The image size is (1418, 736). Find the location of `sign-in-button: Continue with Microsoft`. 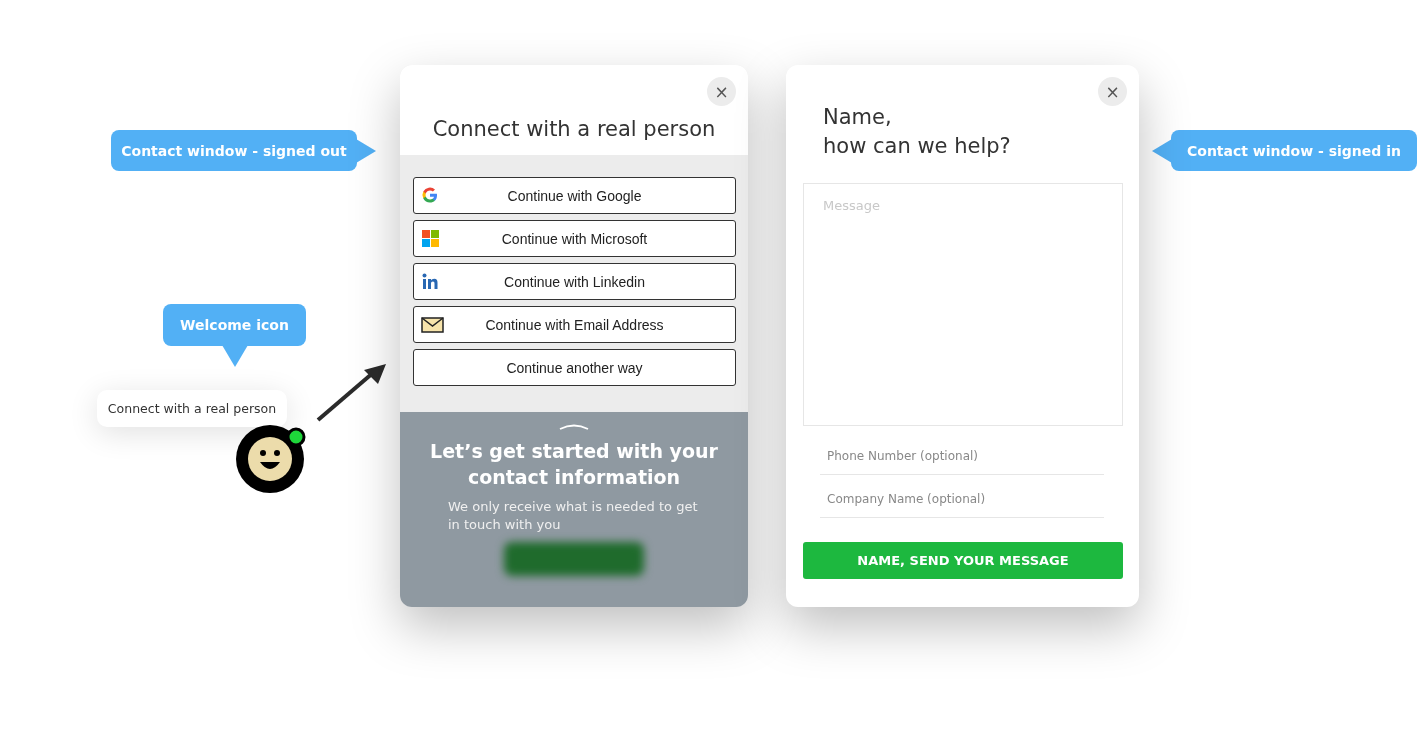

sign-in-button: Continue with Microsoft is located at coordinates (574, 238).